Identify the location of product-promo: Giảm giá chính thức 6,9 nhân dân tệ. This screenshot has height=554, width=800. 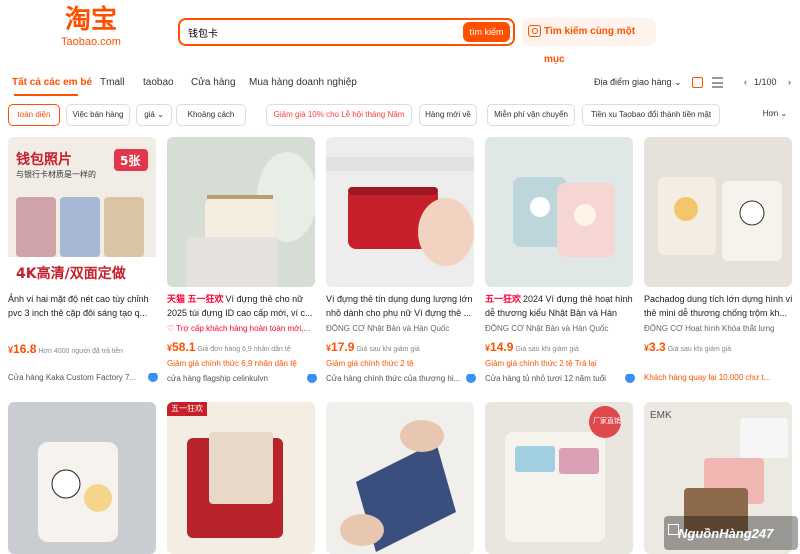
(232, 363).